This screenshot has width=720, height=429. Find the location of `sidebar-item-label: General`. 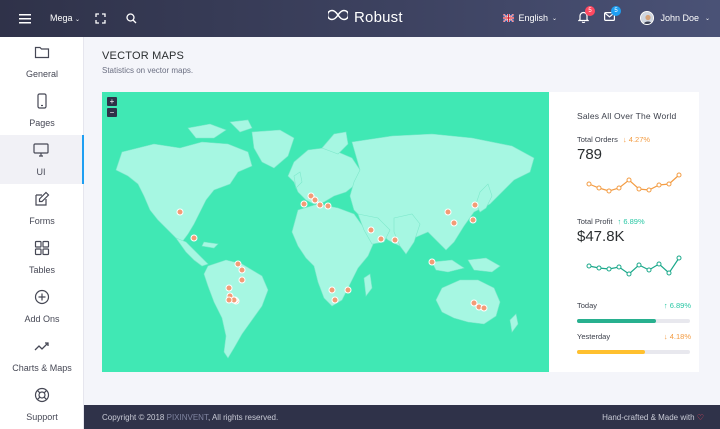

sidebar-item-label: General is located at coordinates (42, 74).